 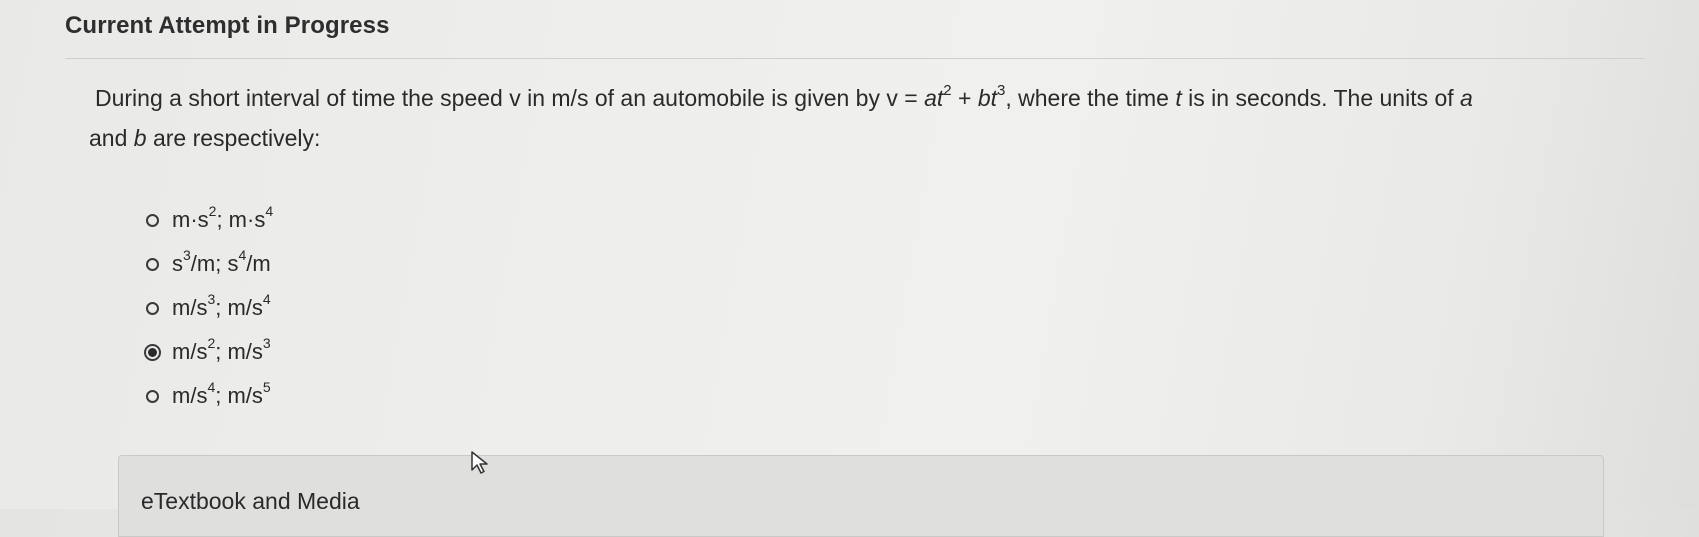 I want to click on question-part-2: , where the time, so click(x=1090, y=98).